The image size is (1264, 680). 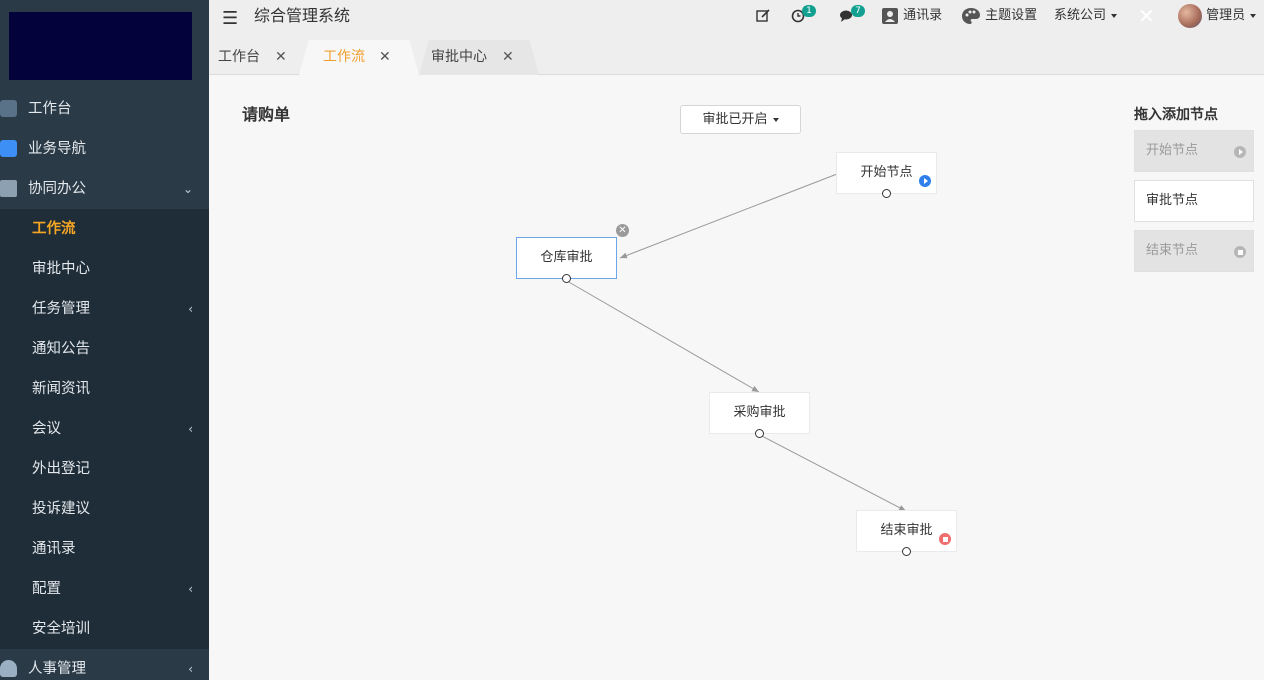 What do you see at coordinates (46, 589) in the screenshot?
I see `sidebar-item-label: 配置` at bounding box center [46, 589].